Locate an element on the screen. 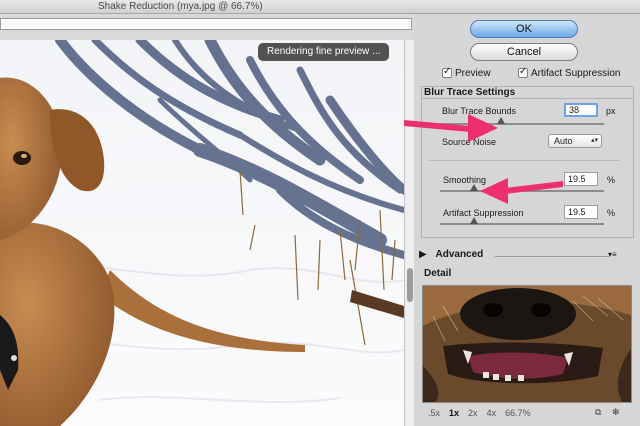 The width and height of the screenshot is (640, 426). artifact-suppression-checkbox: Artifact Suppression is located at coordinates (569, 72).